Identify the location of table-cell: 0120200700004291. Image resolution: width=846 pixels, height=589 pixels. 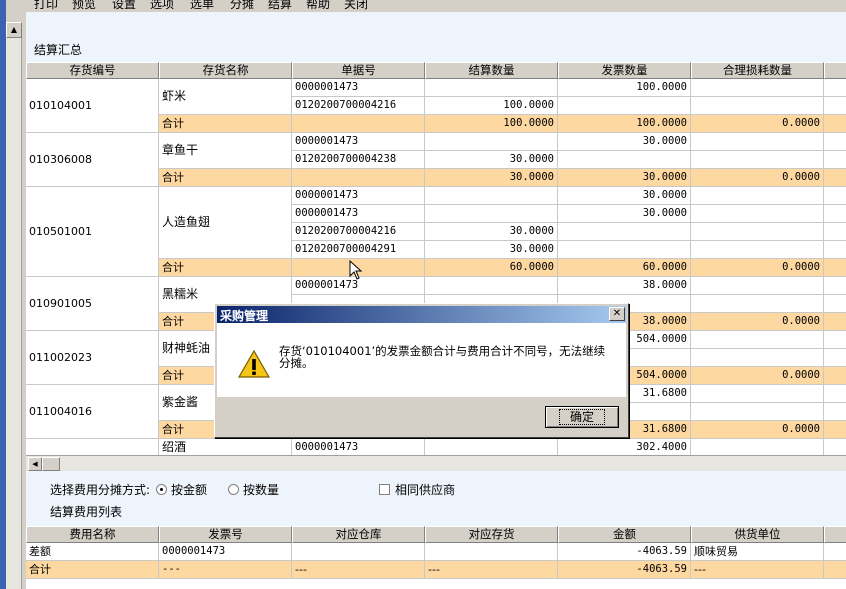
(358, 250).